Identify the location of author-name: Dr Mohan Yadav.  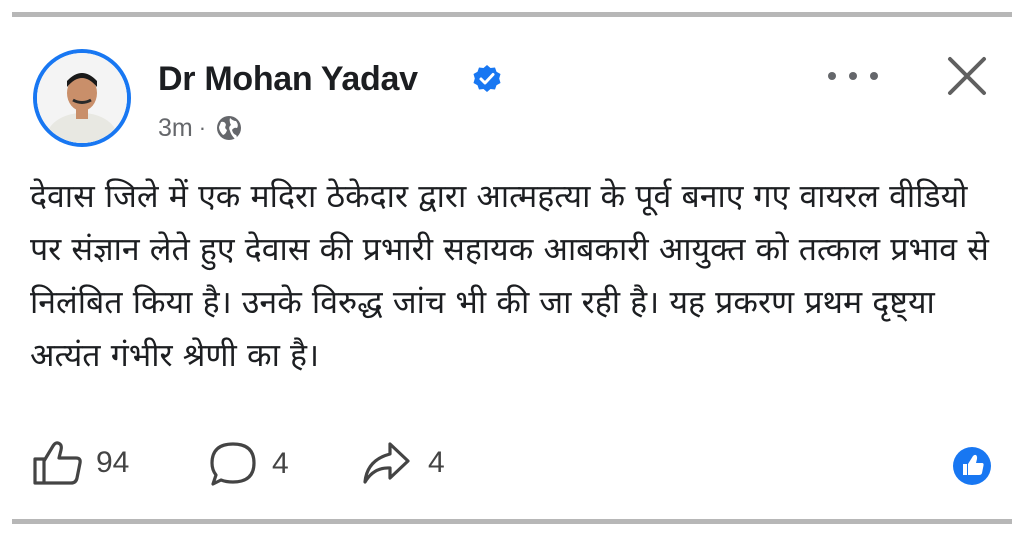
(288, 79).